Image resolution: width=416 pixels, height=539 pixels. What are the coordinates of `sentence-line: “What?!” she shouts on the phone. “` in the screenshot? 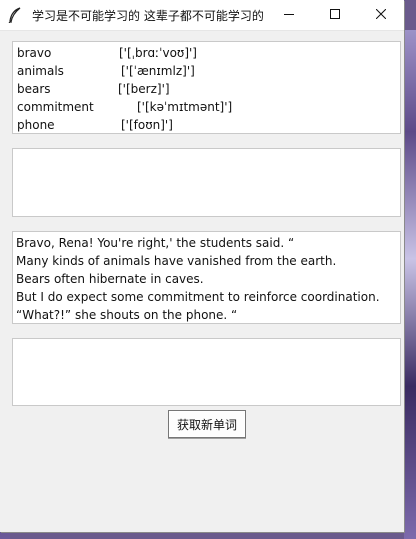 It's located at (127, 315).